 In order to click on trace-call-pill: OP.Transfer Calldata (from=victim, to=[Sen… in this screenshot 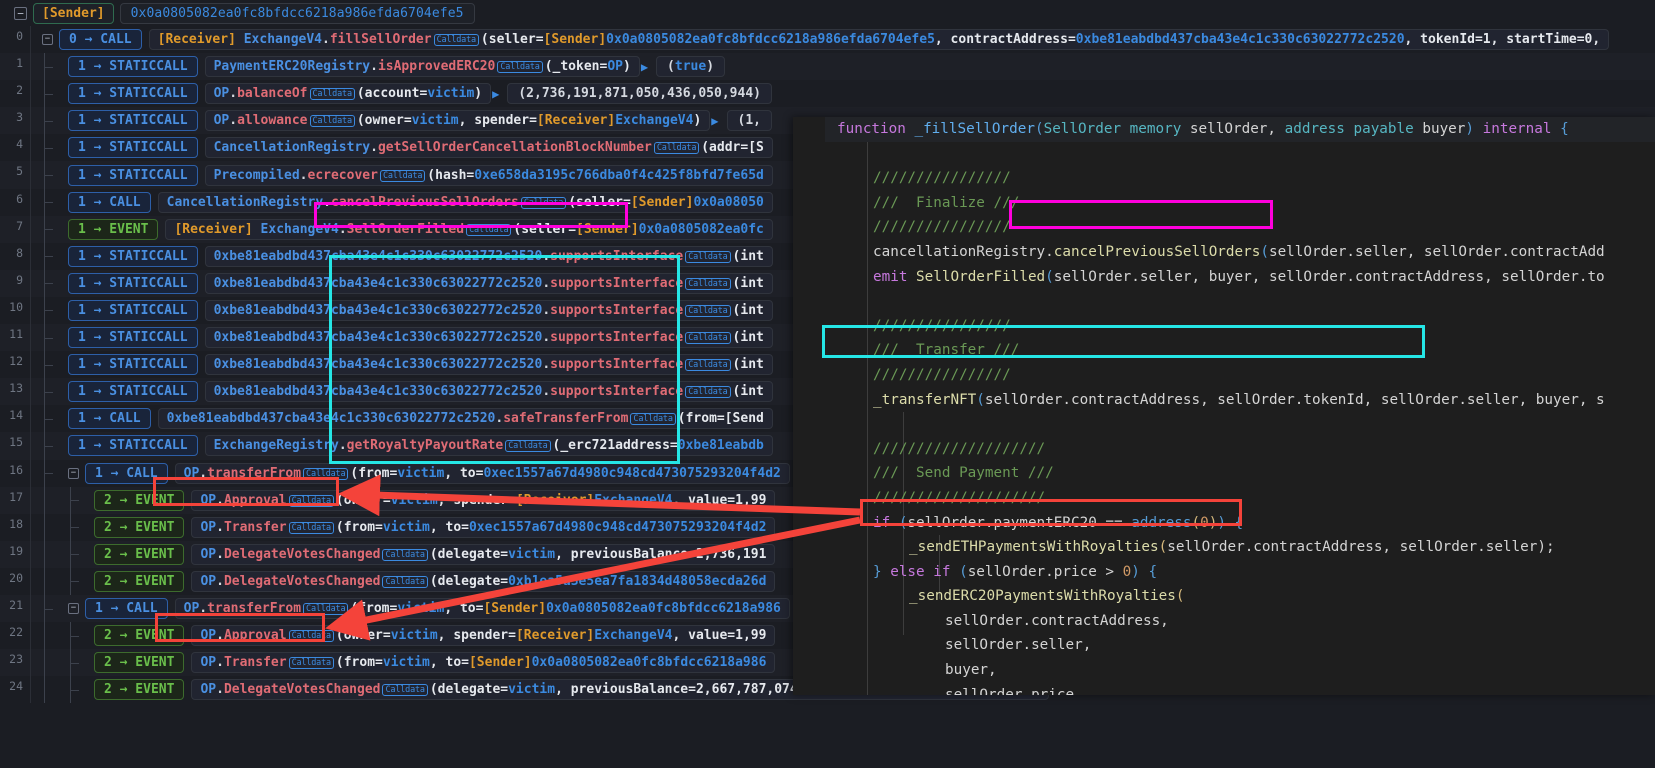, I will do `click(483, 663)`.